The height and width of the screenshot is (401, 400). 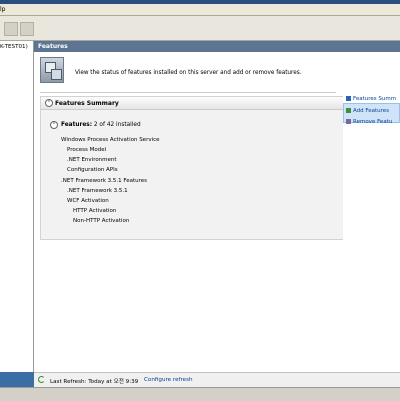 What do you see at coordinates (104, 181) in the screenshot?
I see `feature-item: .NET Framework 3.5.1 Features` at bounding box center [104, 181].